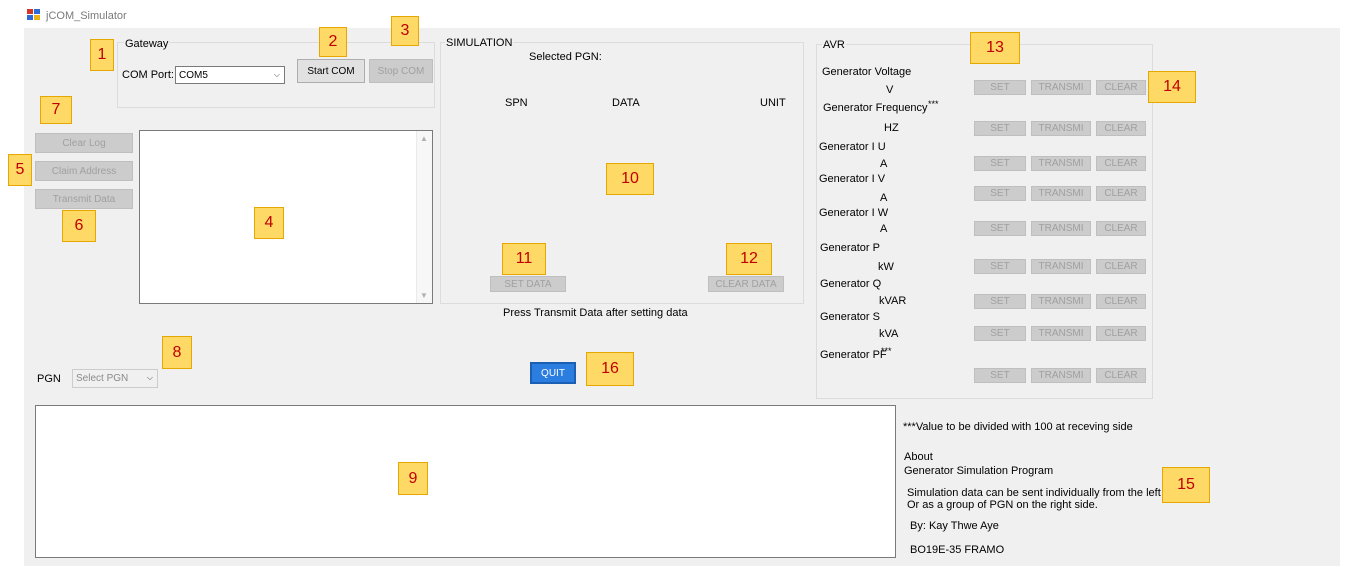 This screenshot has height=567, width=1346. What do you see at coordinates (852, 147) in the screenshot?
I see `avr-row-name: Generator I U` at bounding box center [852, 147].